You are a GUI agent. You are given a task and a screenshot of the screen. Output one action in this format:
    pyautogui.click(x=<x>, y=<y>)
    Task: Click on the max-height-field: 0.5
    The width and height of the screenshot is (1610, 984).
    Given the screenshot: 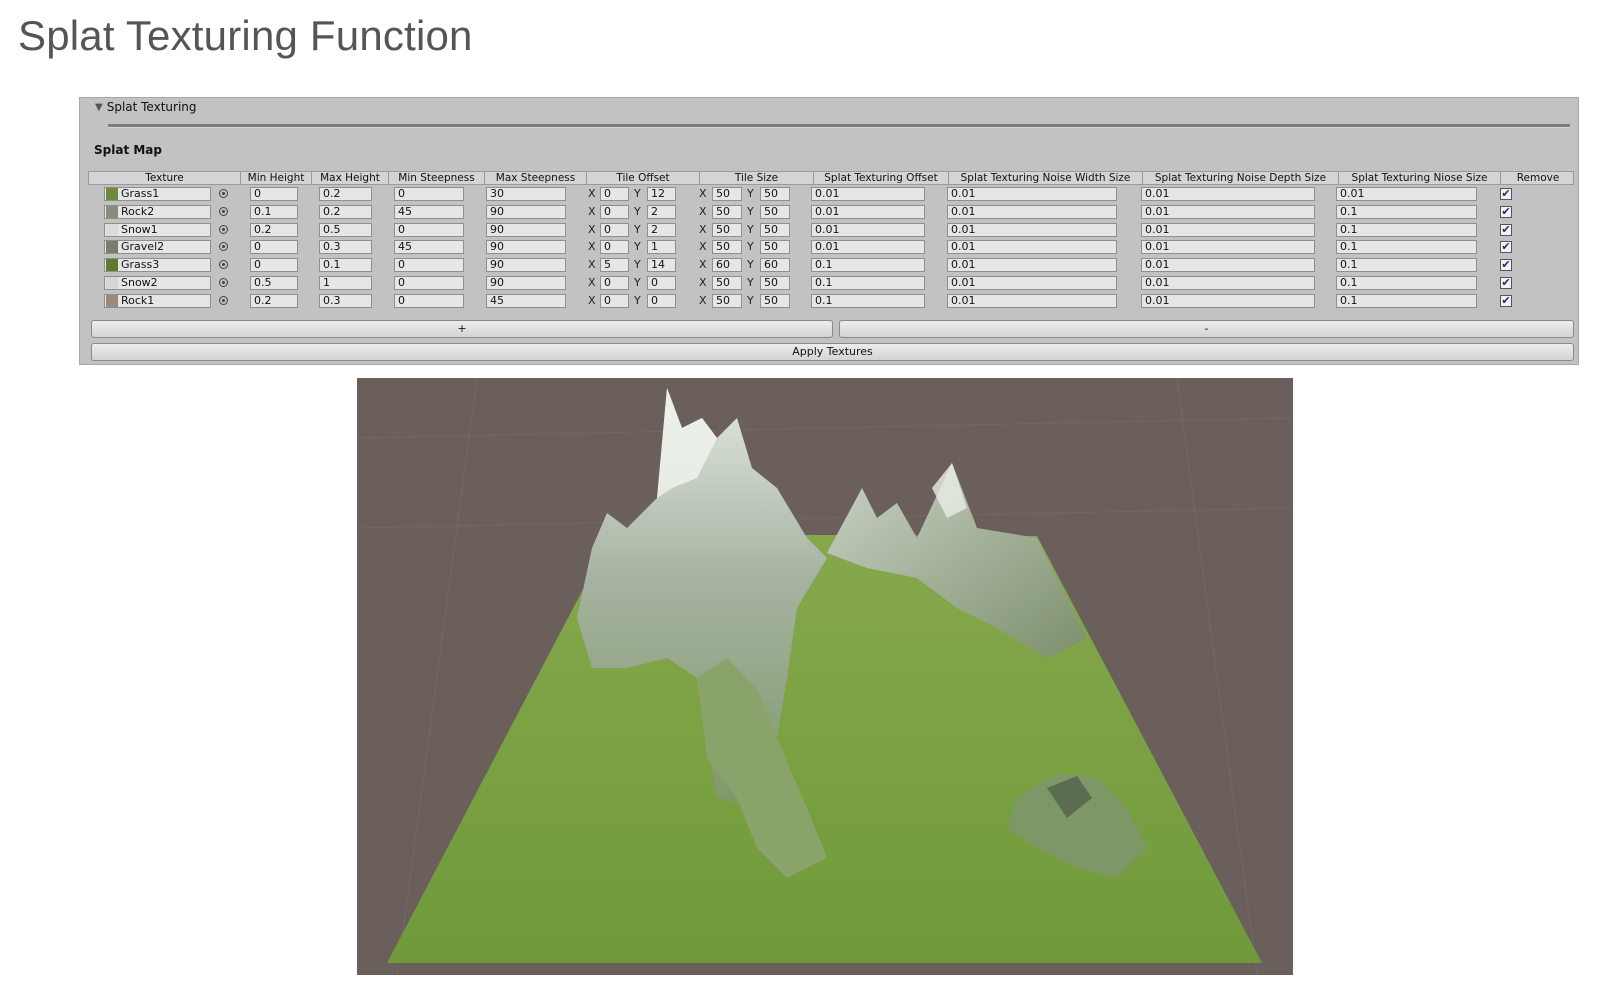 What is the action you would take?
    pyautogui.click(x=345, y=229)
    